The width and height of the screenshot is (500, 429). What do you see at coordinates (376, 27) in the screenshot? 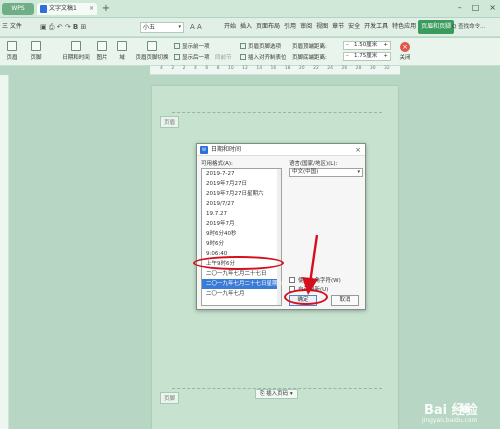
I see `tab-8: 开发工具` at bounding box center [376, 27].